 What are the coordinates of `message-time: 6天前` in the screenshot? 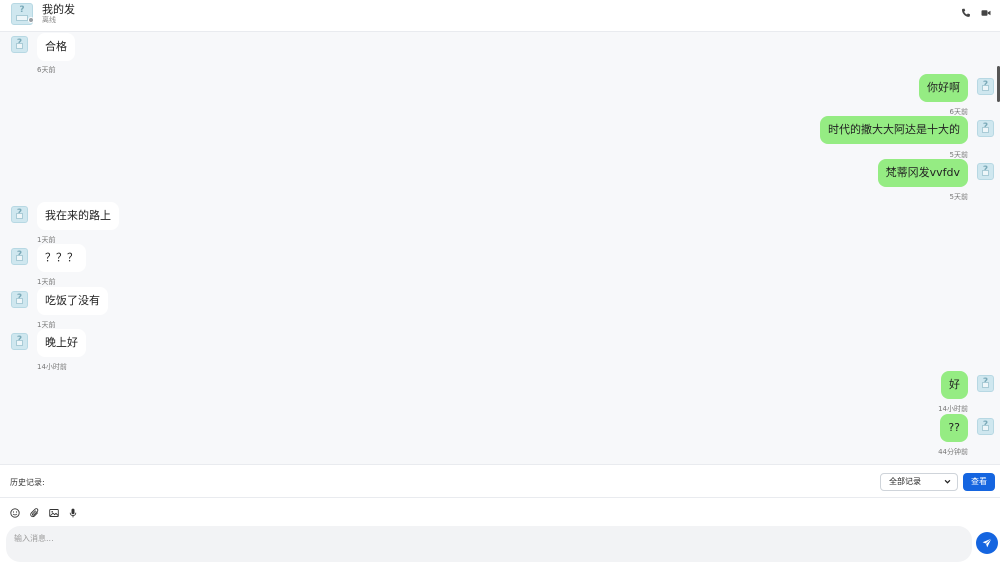 It's located at (46, 70).